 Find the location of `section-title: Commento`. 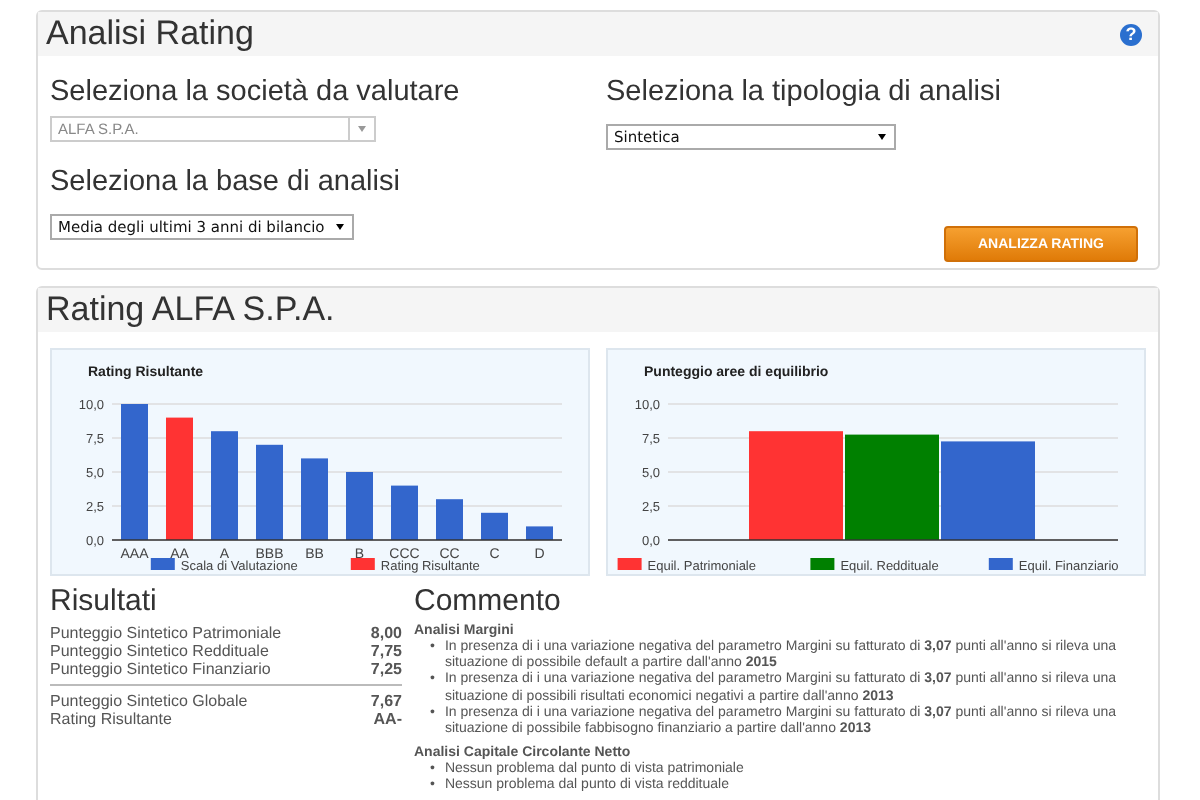

section-title: Commento is located at coordinates (488, 601).